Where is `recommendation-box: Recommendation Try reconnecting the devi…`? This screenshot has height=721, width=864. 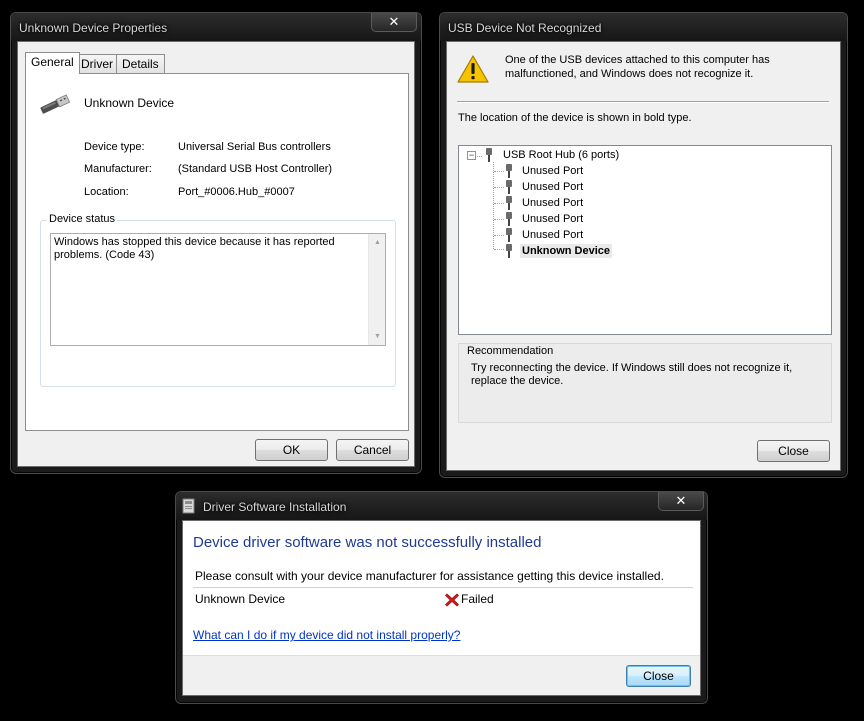 recommendation-box: Recommendation Try reconnecting the devi… is located at coordinates (645, 383).